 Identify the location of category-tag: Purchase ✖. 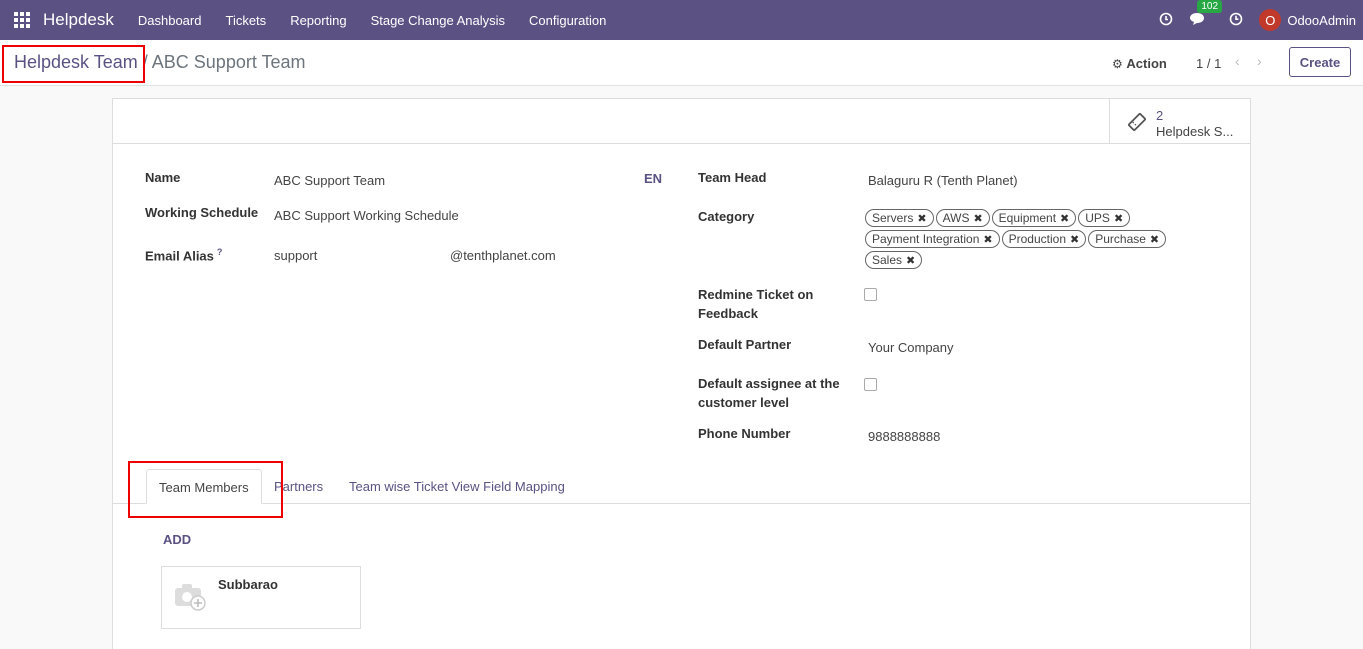
(1127, 239).